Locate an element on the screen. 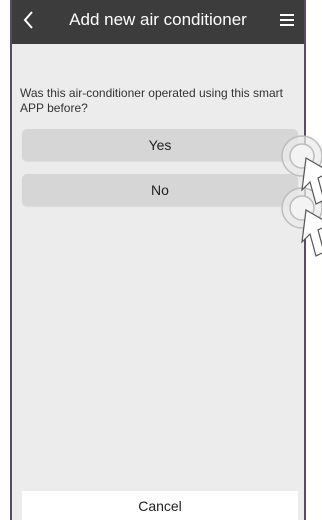  header-bar: Add new air conditioner is located at coordinates (158, 22).